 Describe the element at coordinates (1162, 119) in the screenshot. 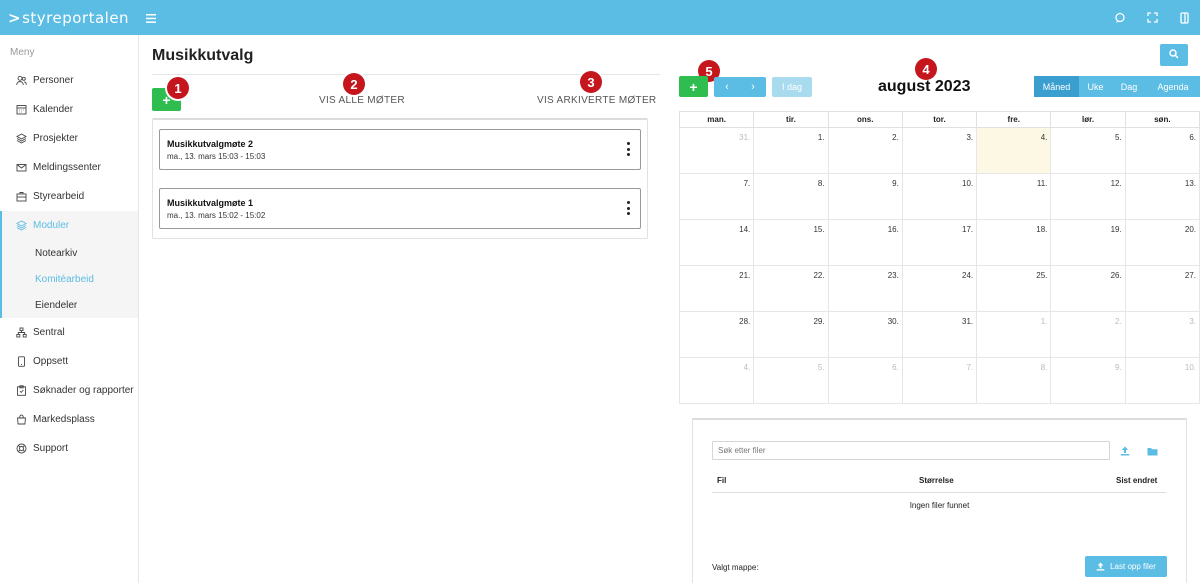

I see `weekday-header: søn.` at that location.